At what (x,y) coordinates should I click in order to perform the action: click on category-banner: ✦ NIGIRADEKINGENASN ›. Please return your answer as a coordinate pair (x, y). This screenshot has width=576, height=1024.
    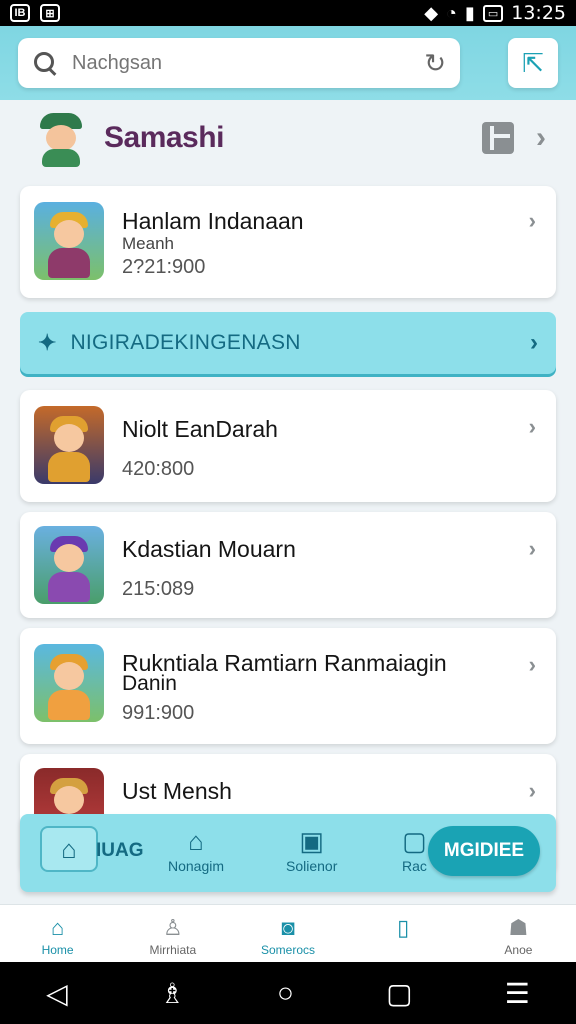
    Looking at the image, I should click on (288, 343).